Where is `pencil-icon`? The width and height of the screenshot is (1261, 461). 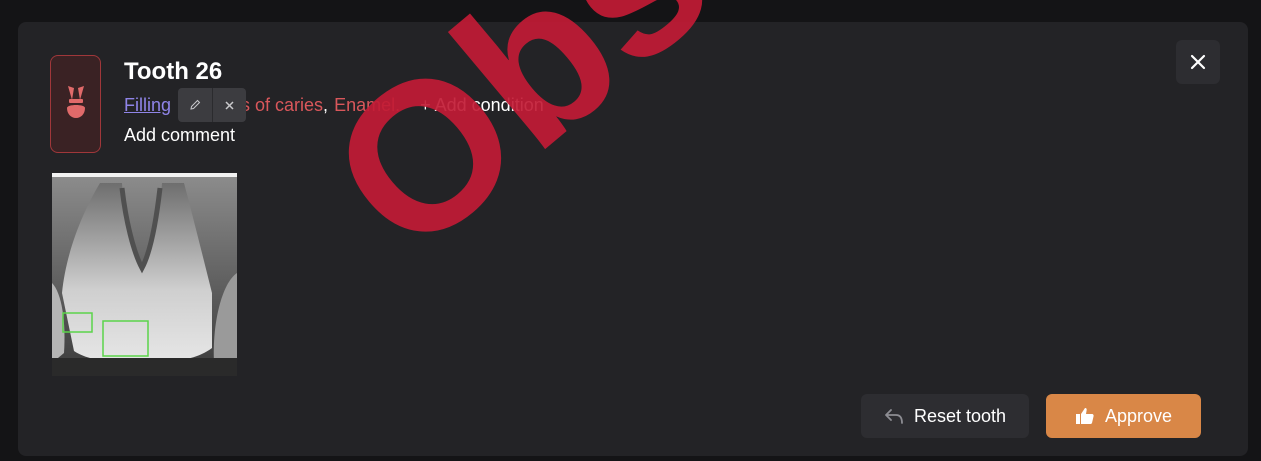
pencil-icon is located at coordinates (195, 104).